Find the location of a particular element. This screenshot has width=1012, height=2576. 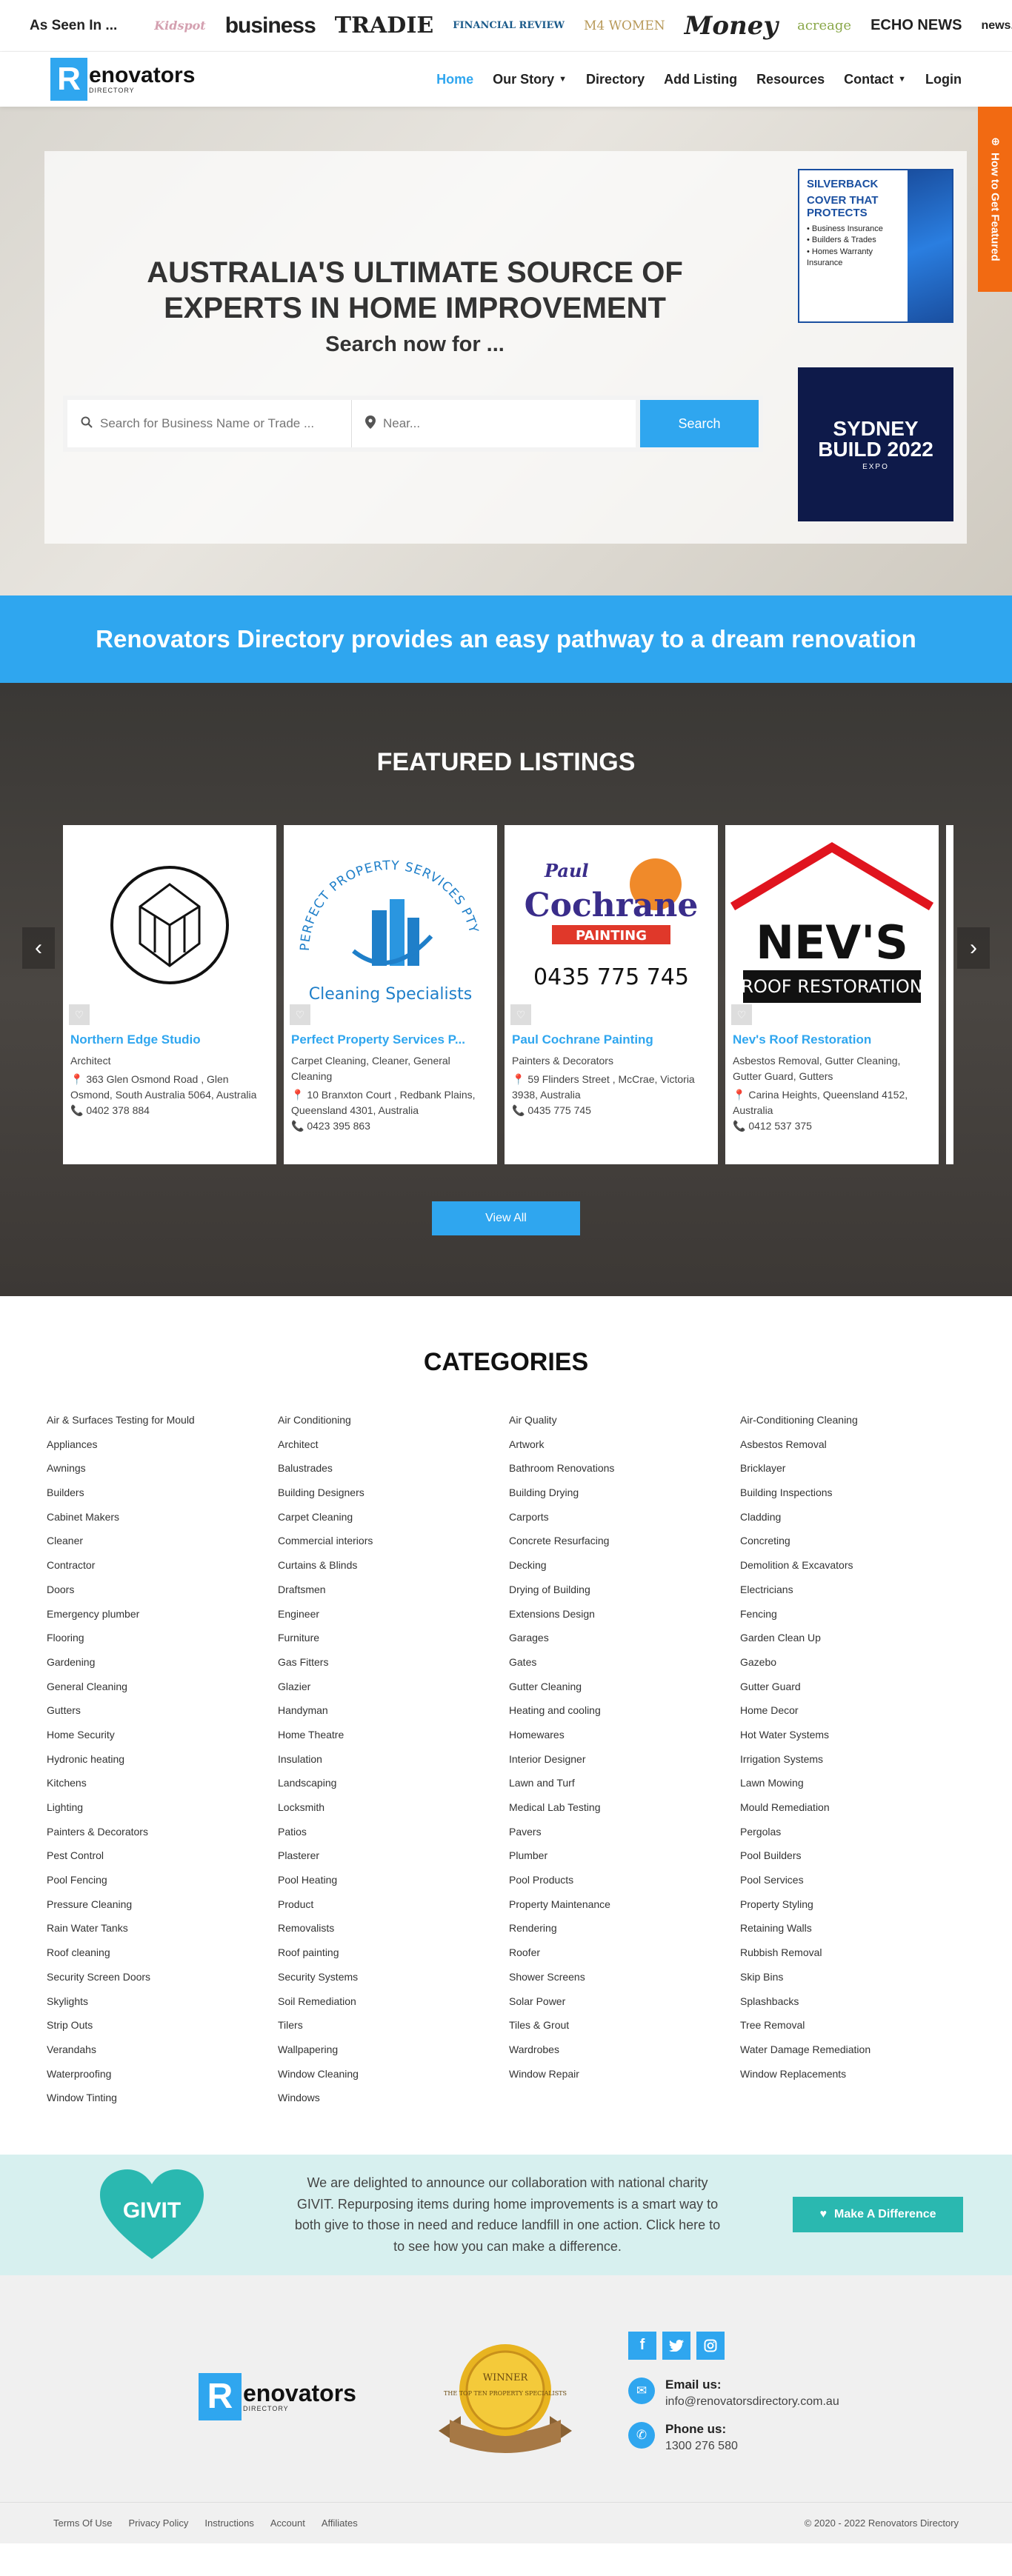

category-link: Curtains & Blinds is located at coordinates (393, 1565).